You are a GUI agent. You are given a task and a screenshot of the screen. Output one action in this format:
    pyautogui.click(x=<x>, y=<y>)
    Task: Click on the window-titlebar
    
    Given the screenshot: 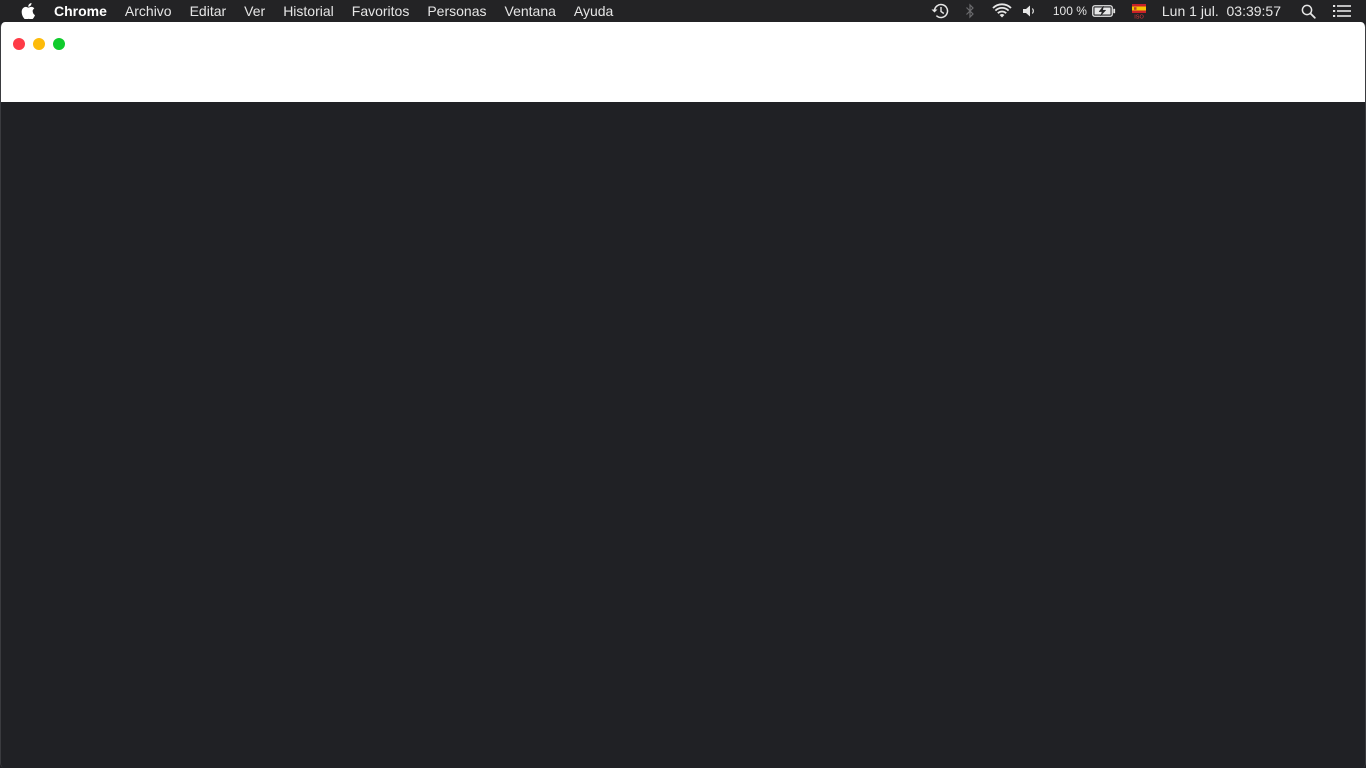 What is the action you would take?
    pyautogui.click(x=683, y=62)
    